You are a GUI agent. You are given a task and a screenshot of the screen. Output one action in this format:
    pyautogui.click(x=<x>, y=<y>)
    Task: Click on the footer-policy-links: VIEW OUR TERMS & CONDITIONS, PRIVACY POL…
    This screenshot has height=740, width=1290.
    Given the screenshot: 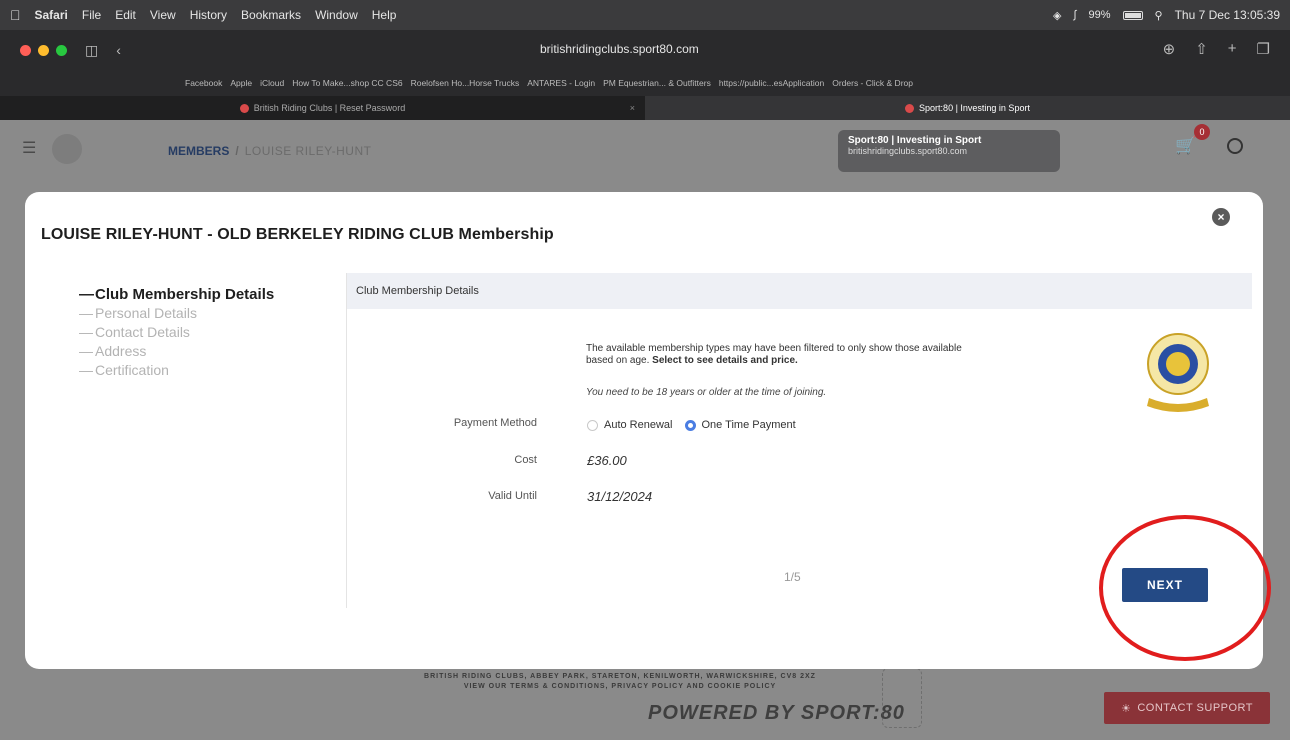 What is the action you would take?
    pyautogui.click(x=620, y=687)
    